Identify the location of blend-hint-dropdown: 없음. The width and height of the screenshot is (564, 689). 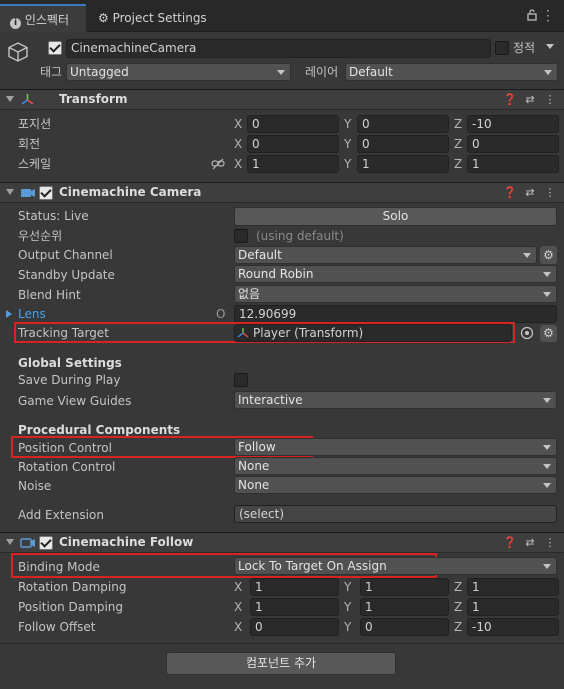
(395, 294).